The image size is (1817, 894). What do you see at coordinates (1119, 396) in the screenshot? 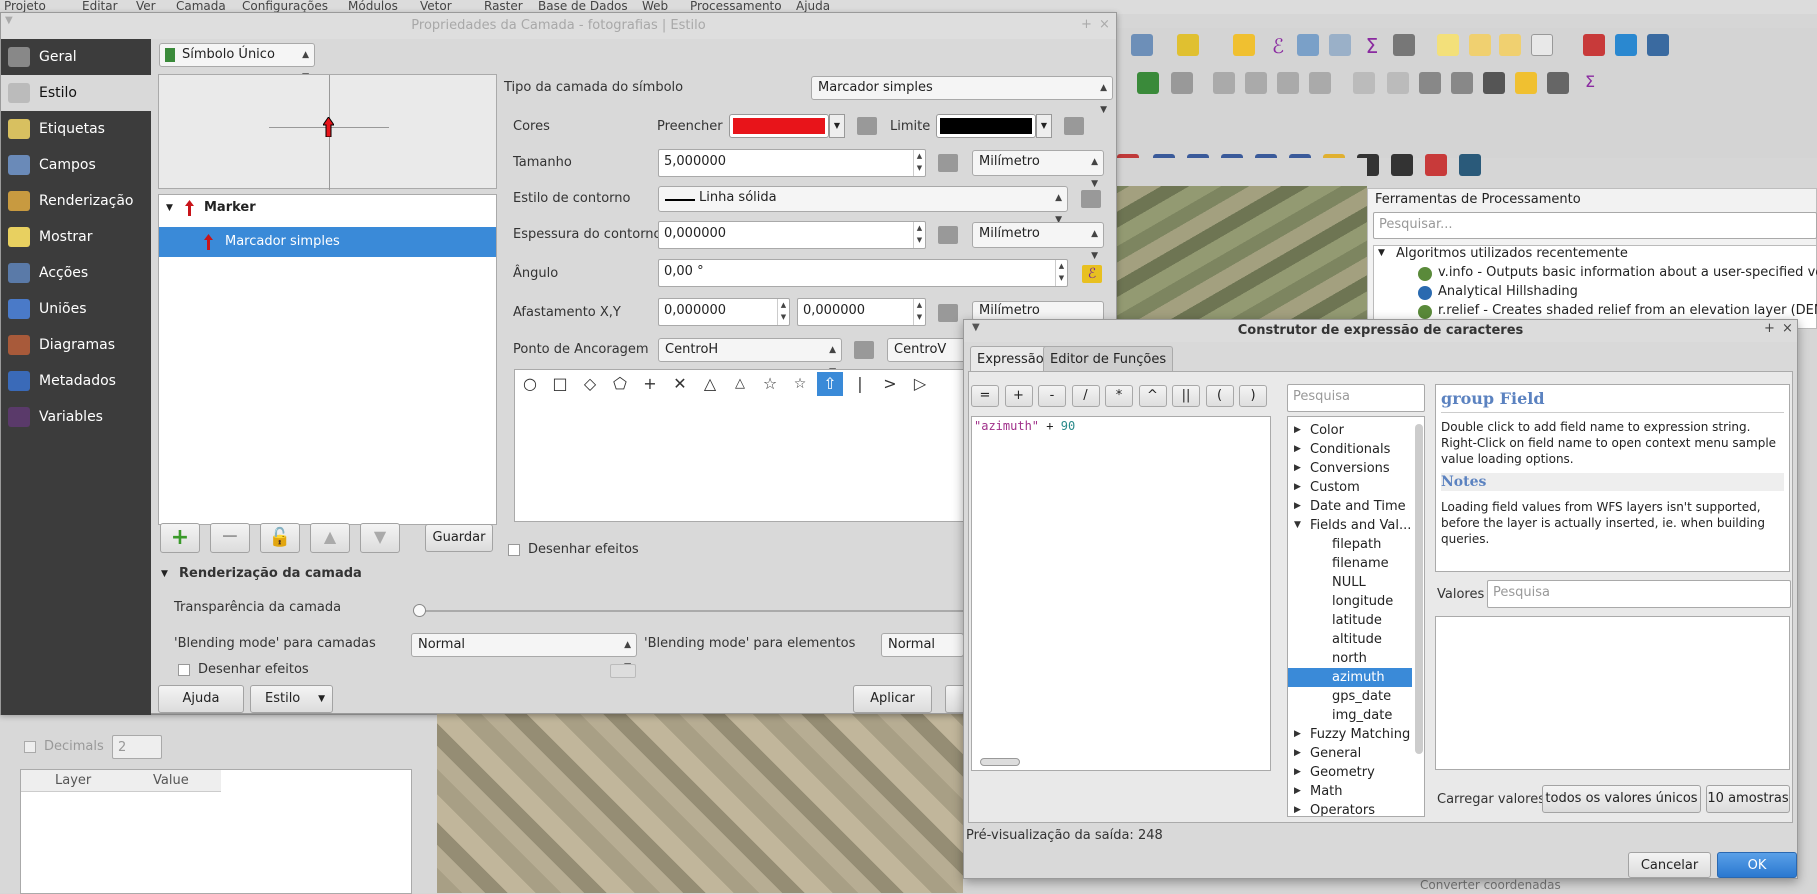
I see `operator-button: *` at bounding box center [1119, 396].